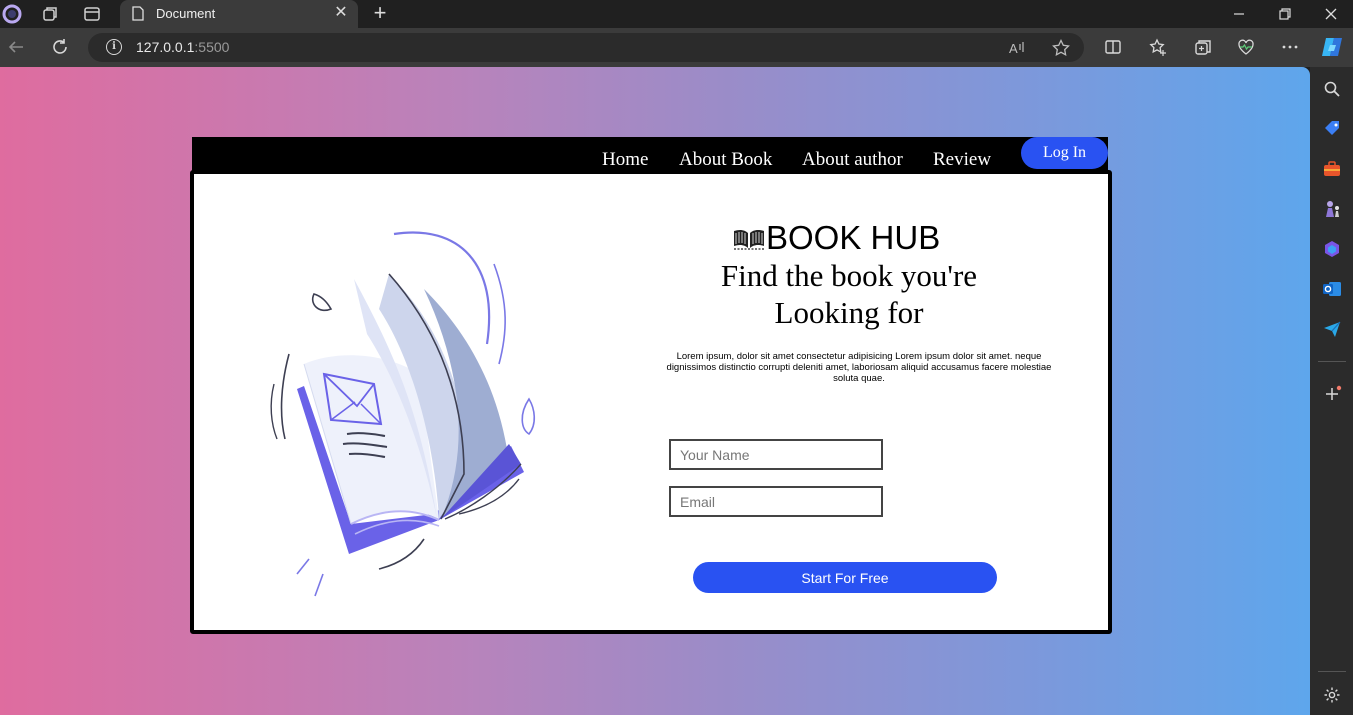  Describe the element at coordinates (138, 13) in the screenshot. I see `document-icon` at that location.